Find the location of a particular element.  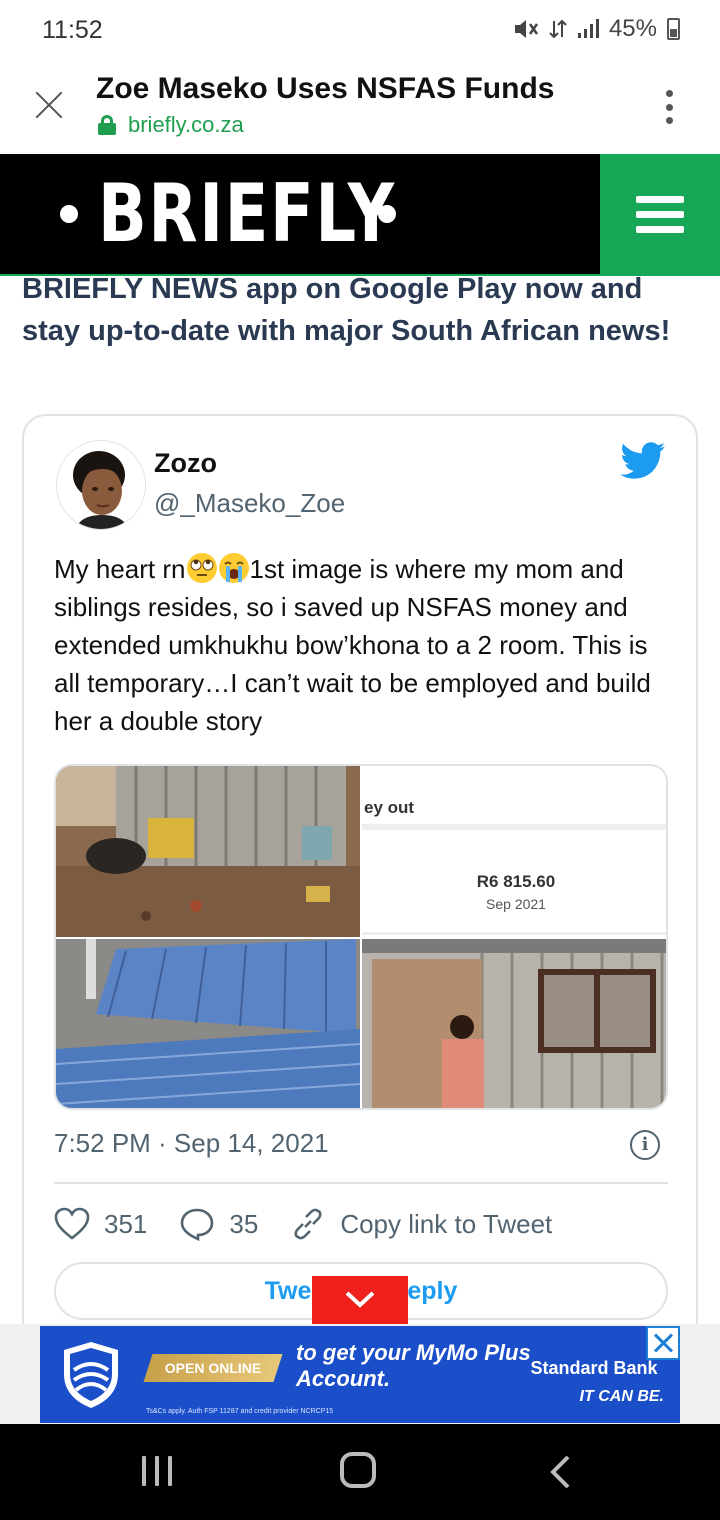

reply-count-button: 35 is located at coordinates (218, 1224).